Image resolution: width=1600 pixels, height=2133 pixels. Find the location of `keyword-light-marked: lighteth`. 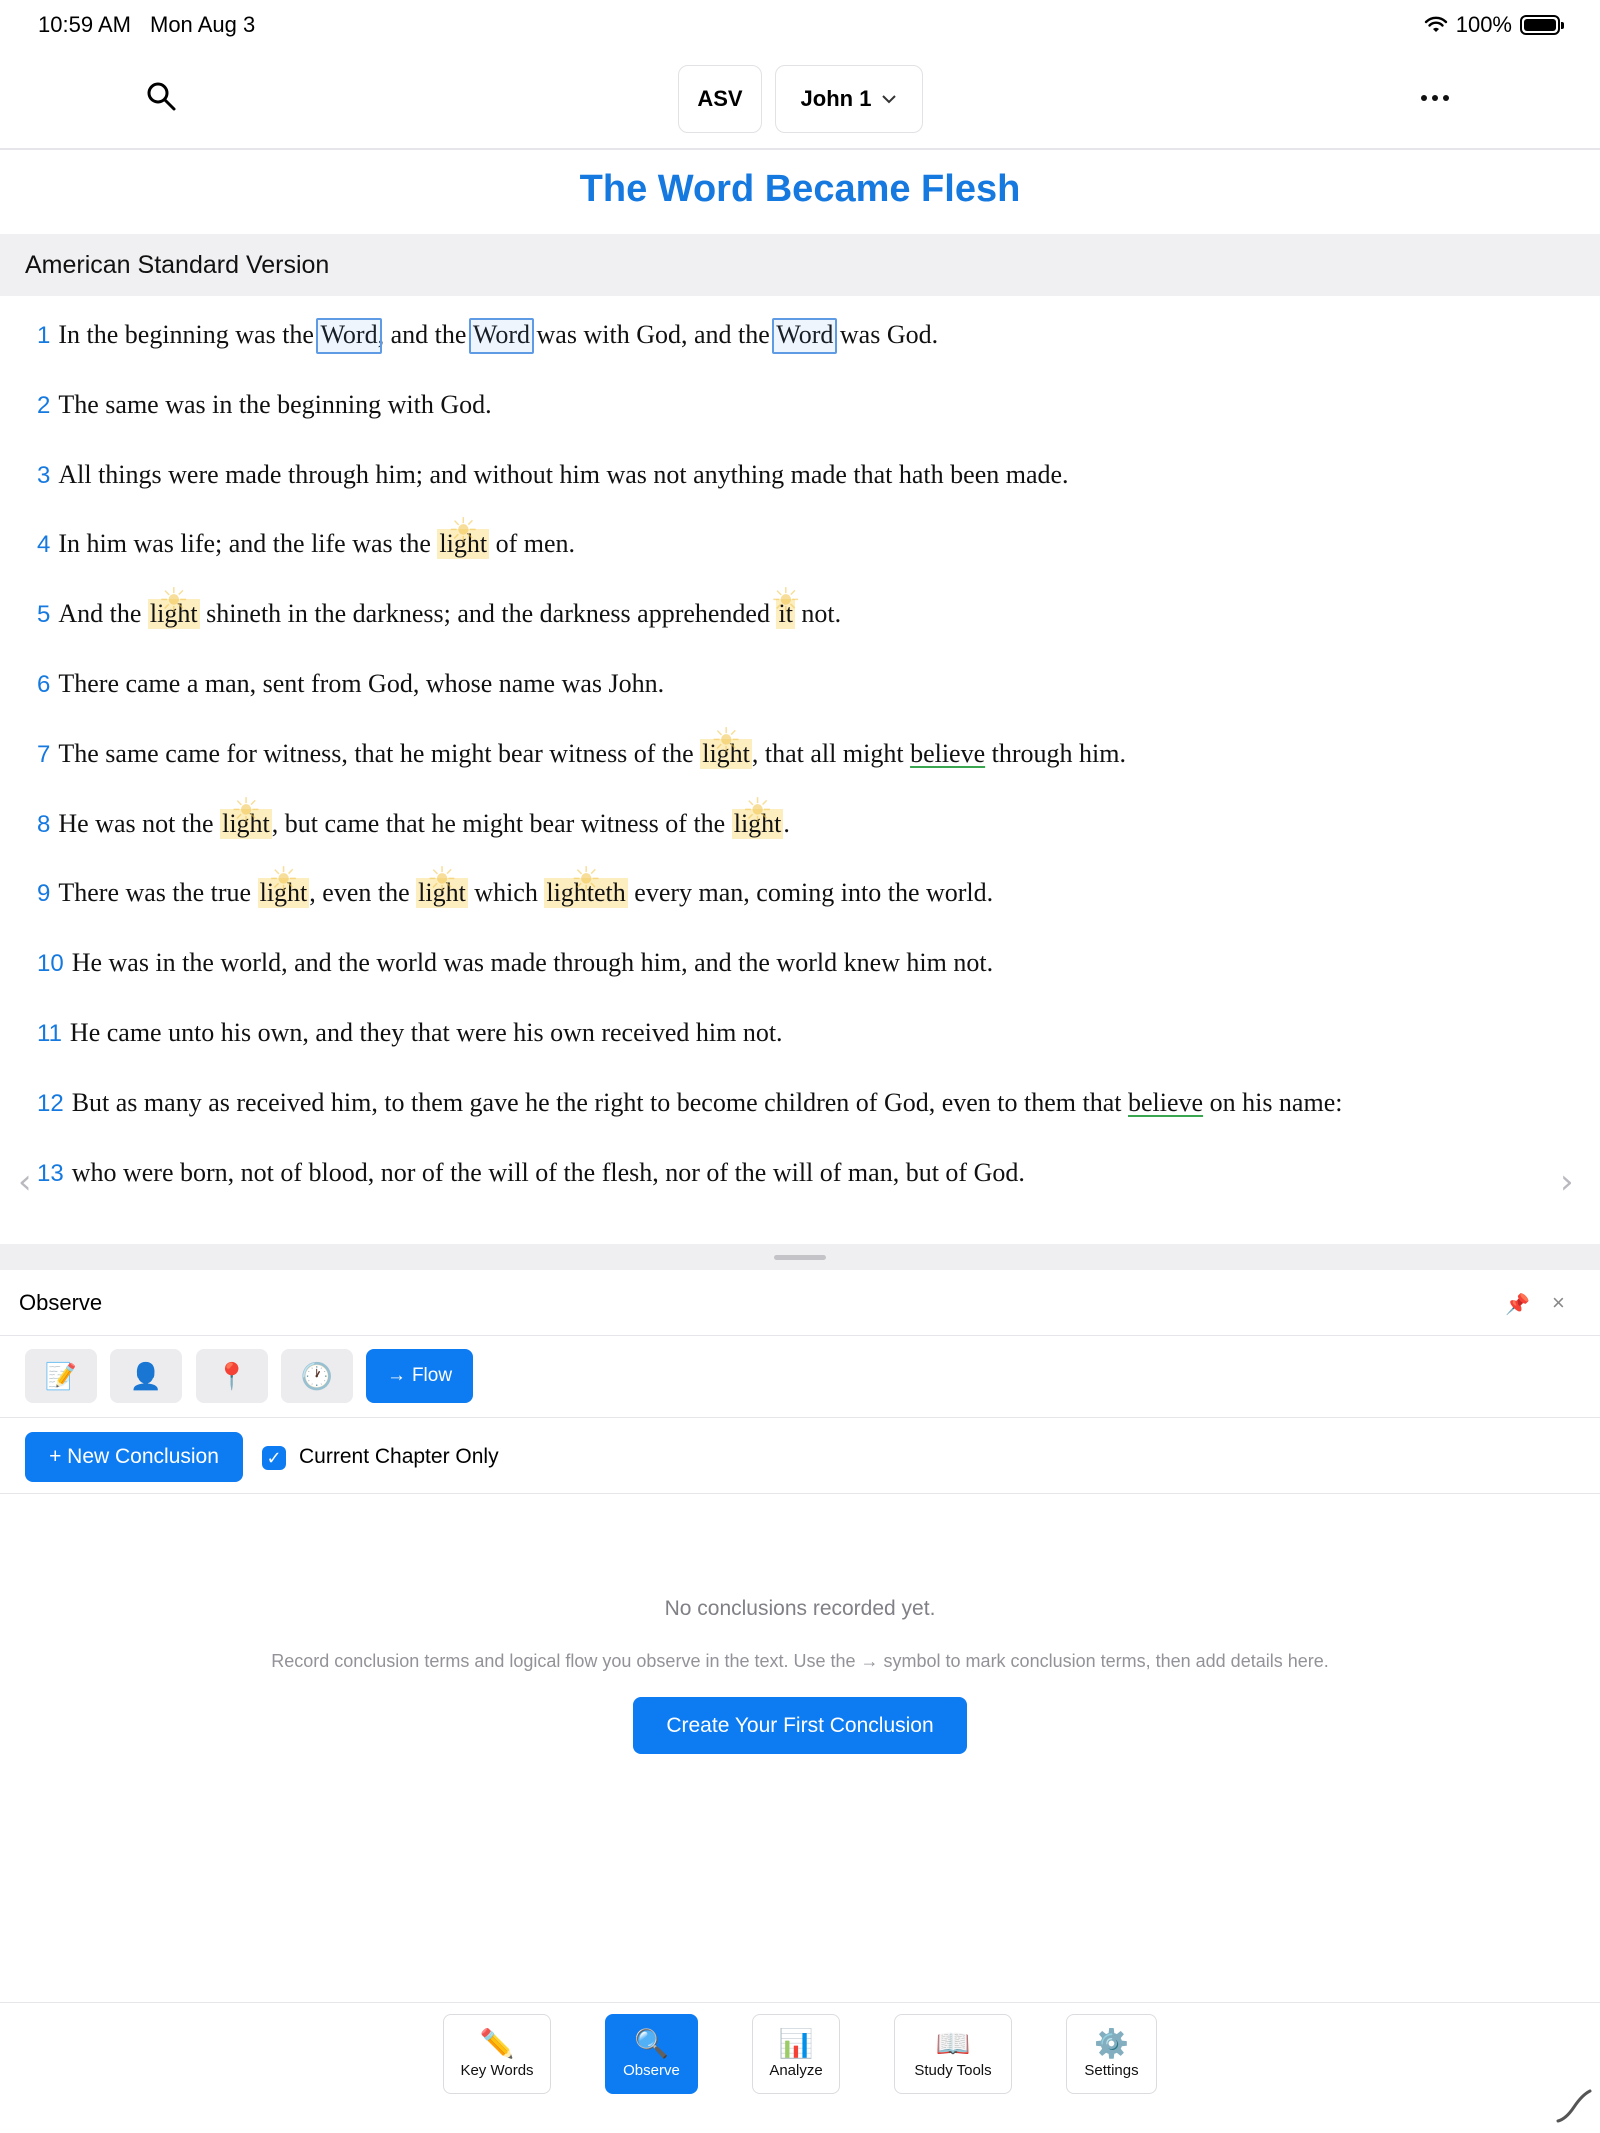

keyword-light-marked: lighteth is located at coordinates (586, 893).